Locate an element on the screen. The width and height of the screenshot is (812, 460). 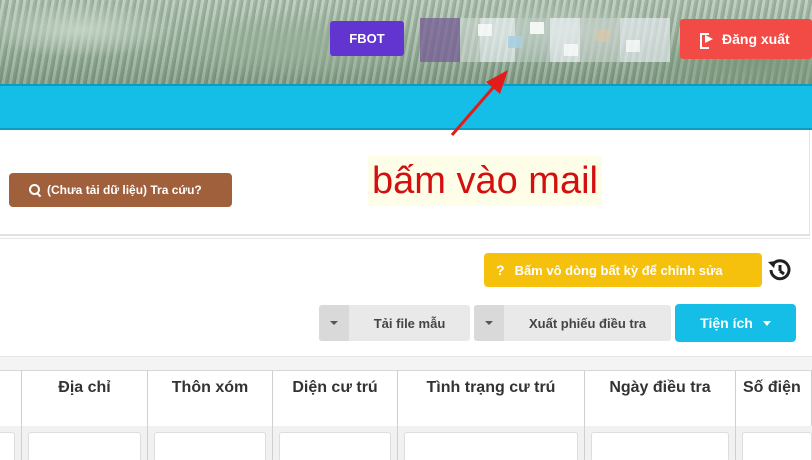
annotation-text: bấm vào mail is located at coordinates (485, 181).